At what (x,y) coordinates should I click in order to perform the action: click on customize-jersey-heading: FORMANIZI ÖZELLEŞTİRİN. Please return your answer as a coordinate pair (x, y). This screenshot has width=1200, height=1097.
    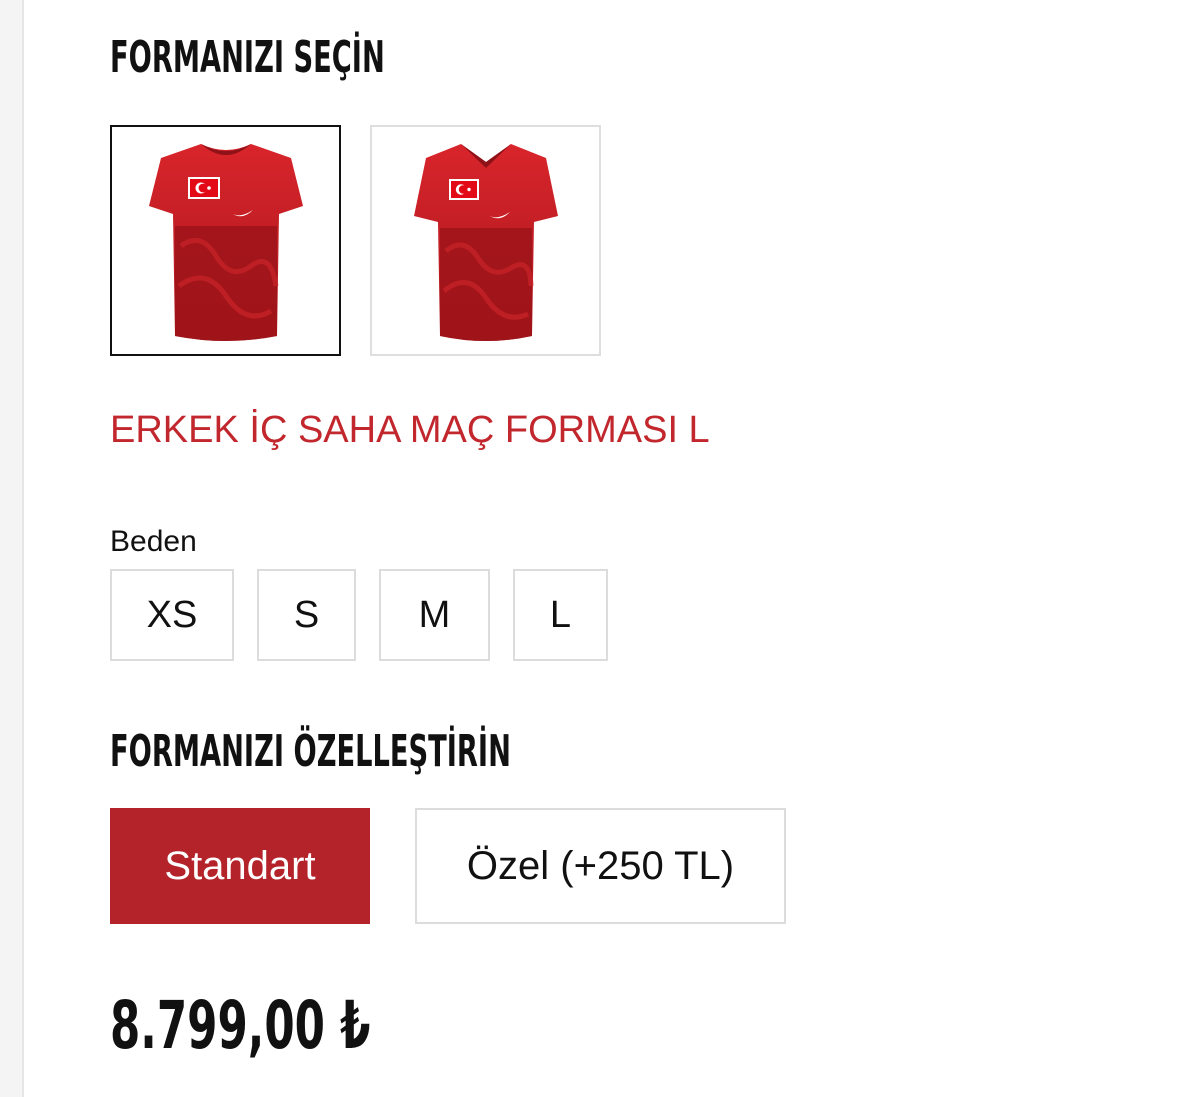
    Looking at the image, I should click on (310, 751).